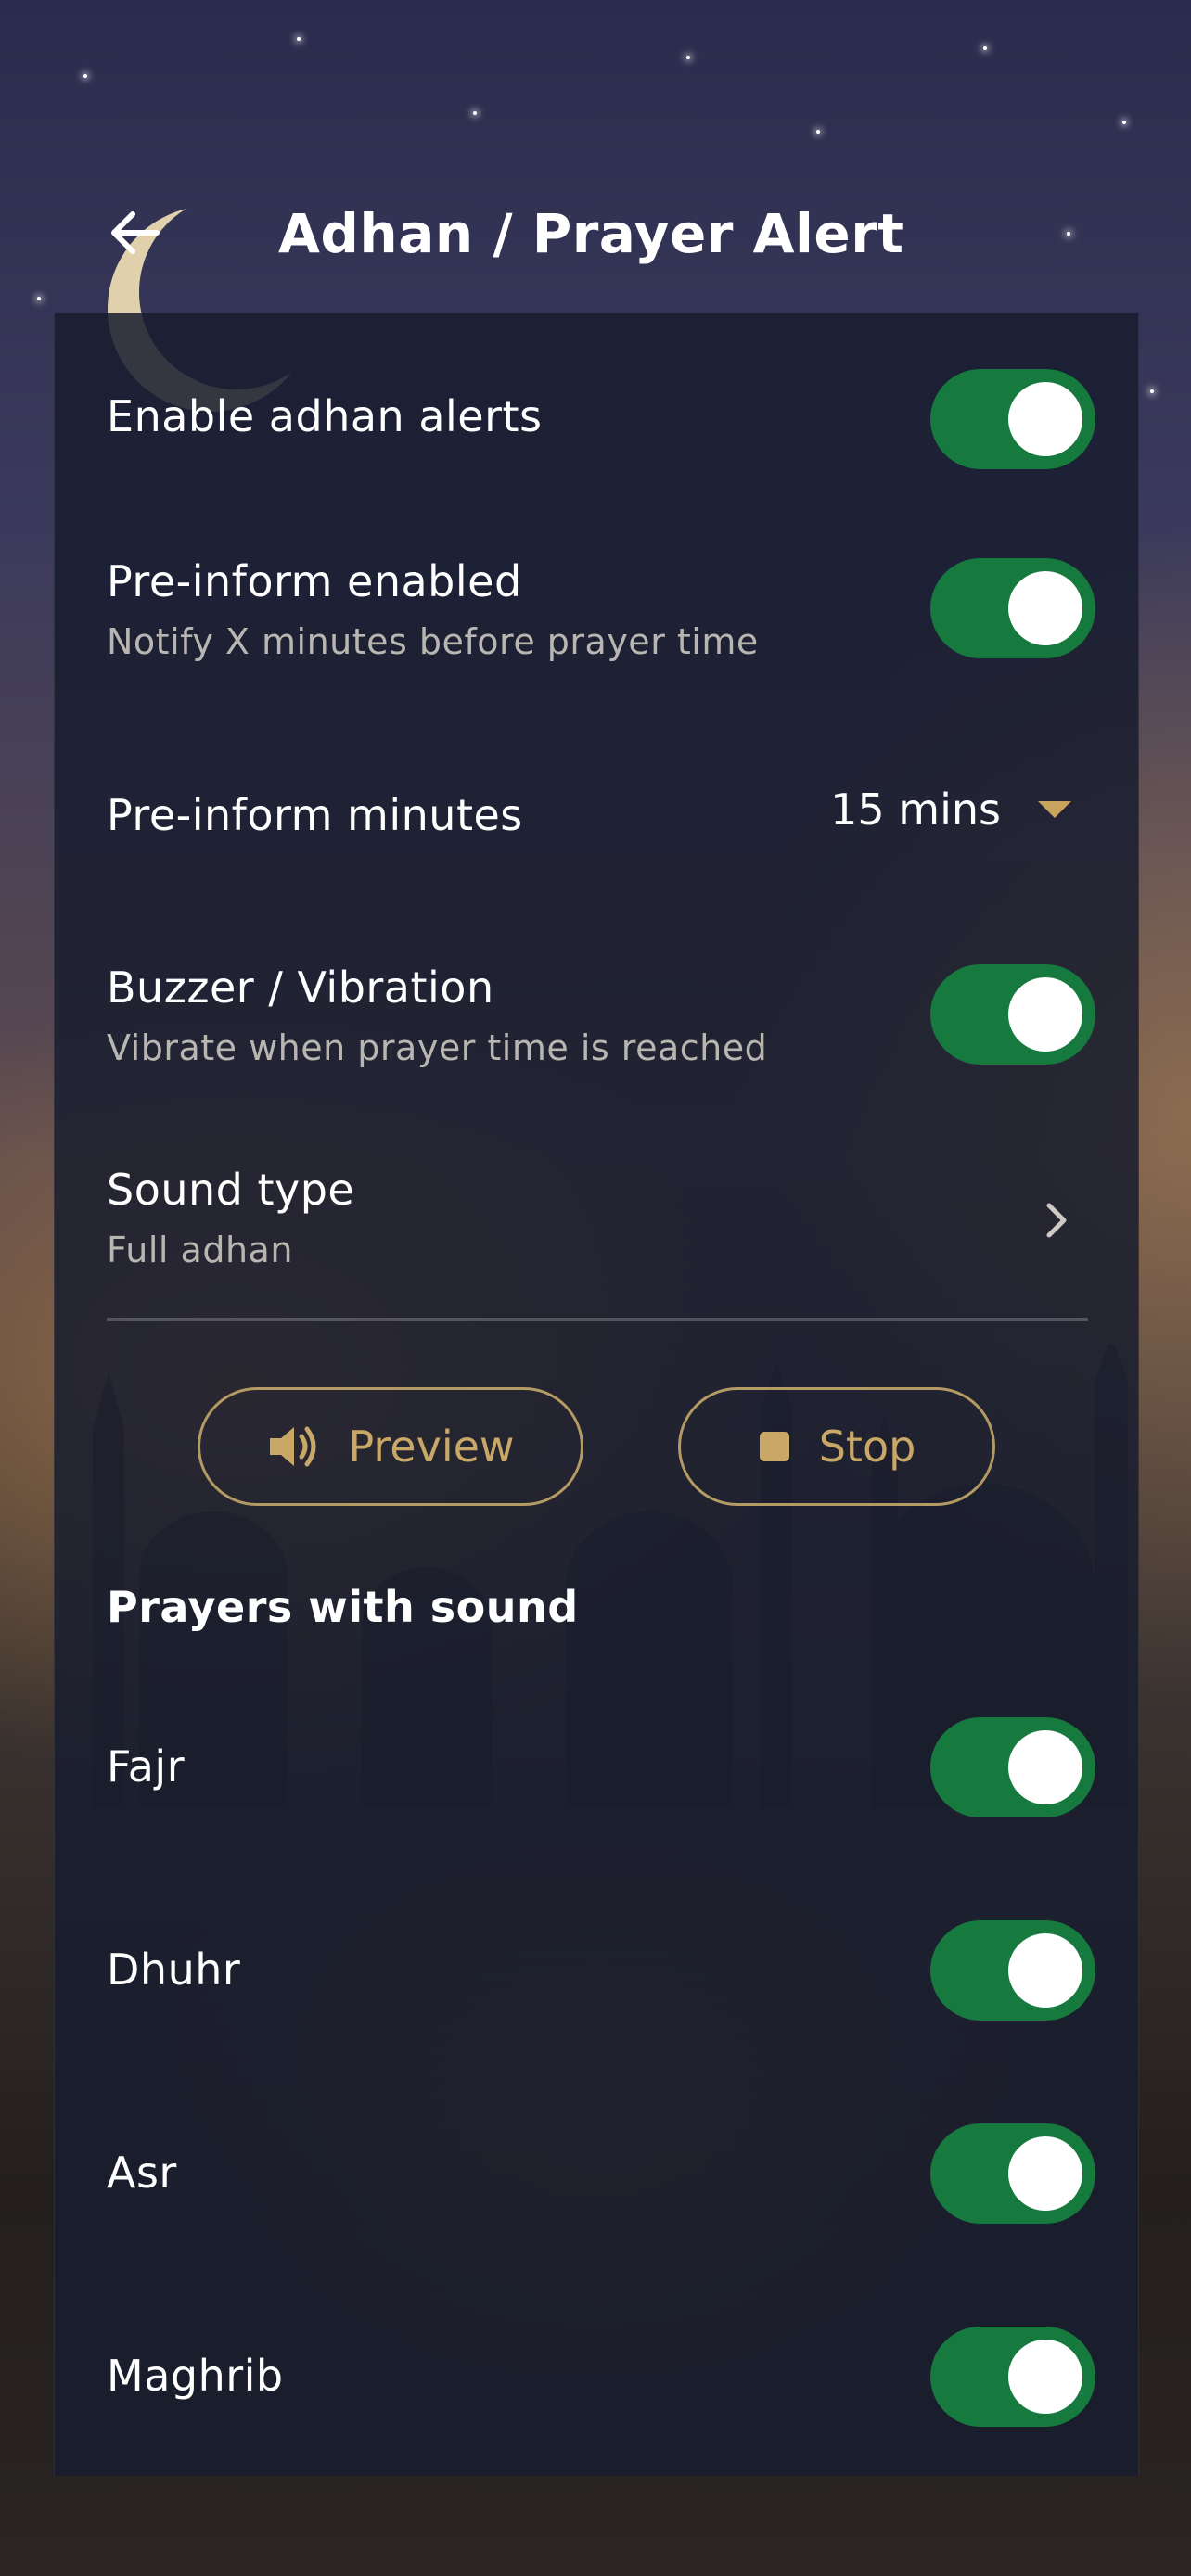  What do you see at coordinates (601, 2173) in the screenshot?
I see `prayer-row-asr: Asr` at bounding box center [601, 2173].